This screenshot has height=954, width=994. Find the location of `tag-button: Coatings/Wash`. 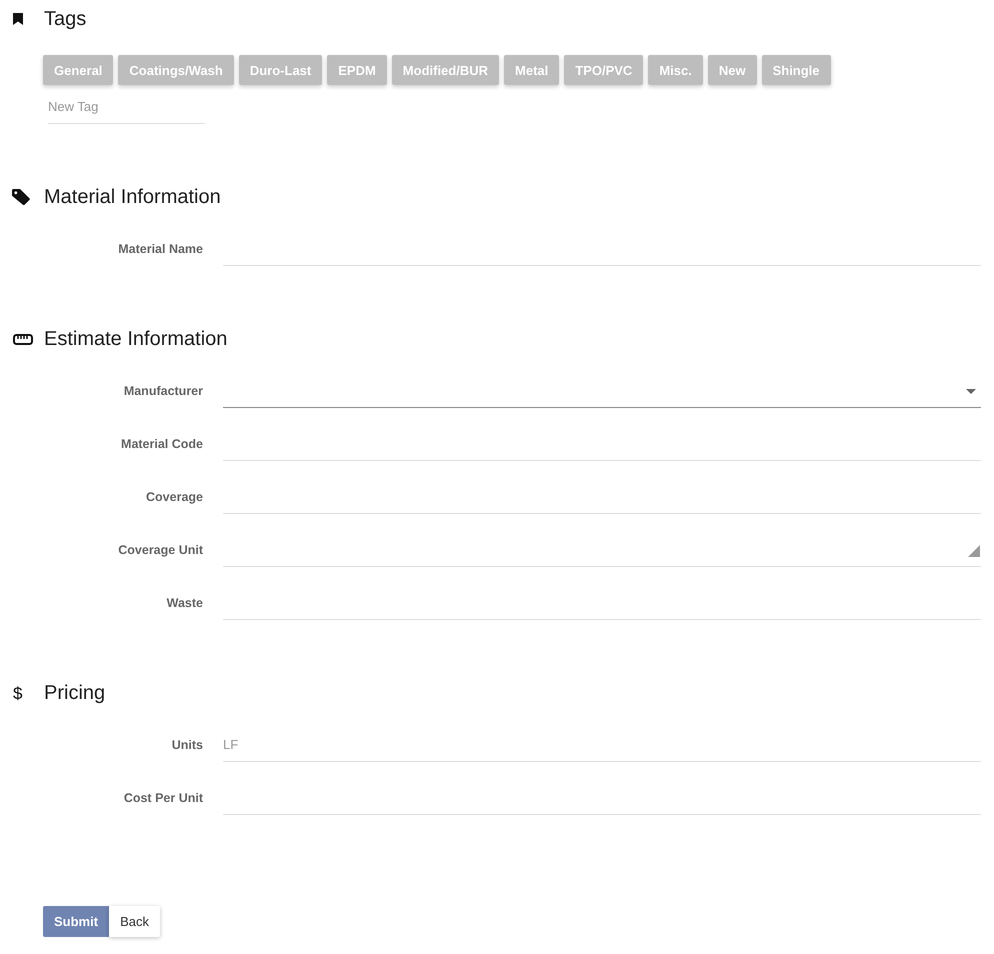

tag-button: Coatings/Wash is located at coordinates (176, 70).